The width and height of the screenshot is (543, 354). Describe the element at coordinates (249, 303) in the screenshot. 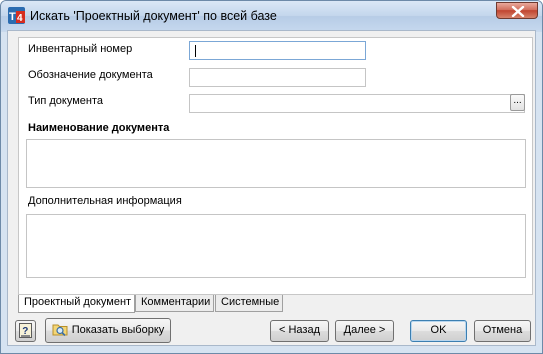

I see `tab-system: Системные` at that location.